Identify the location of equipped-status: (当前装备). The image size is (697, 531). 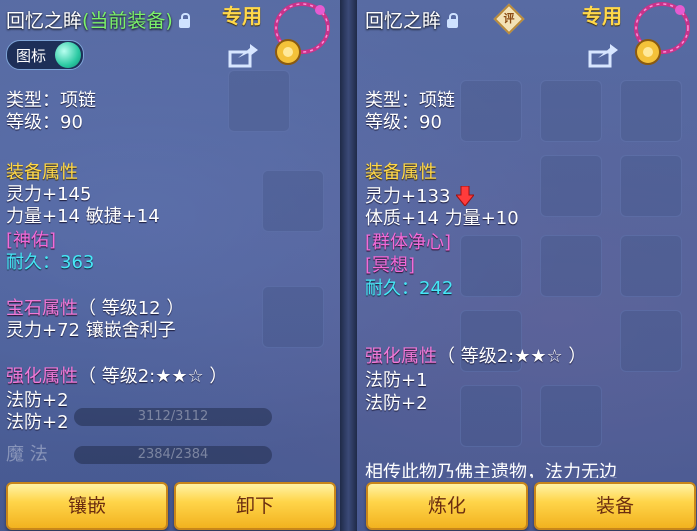
(127, 21).